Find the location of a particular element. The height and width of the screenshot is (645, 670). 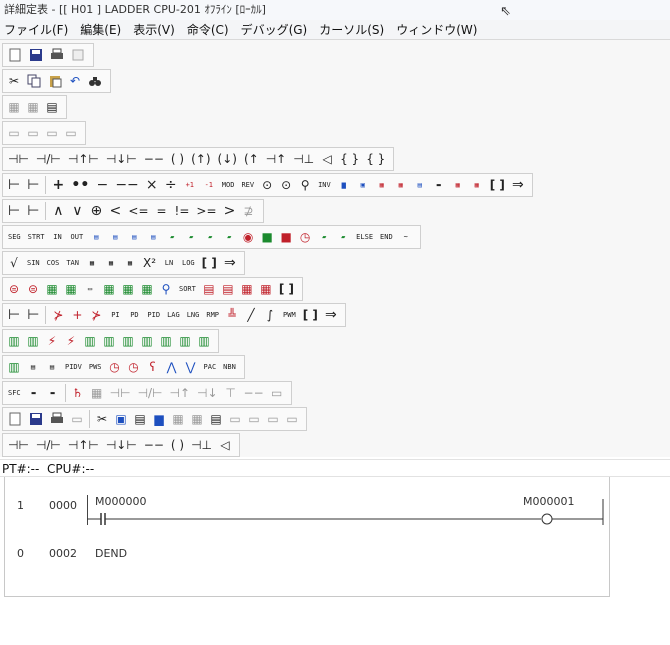

properties-2-icon: ▭ is located at coordinates (77, 419).